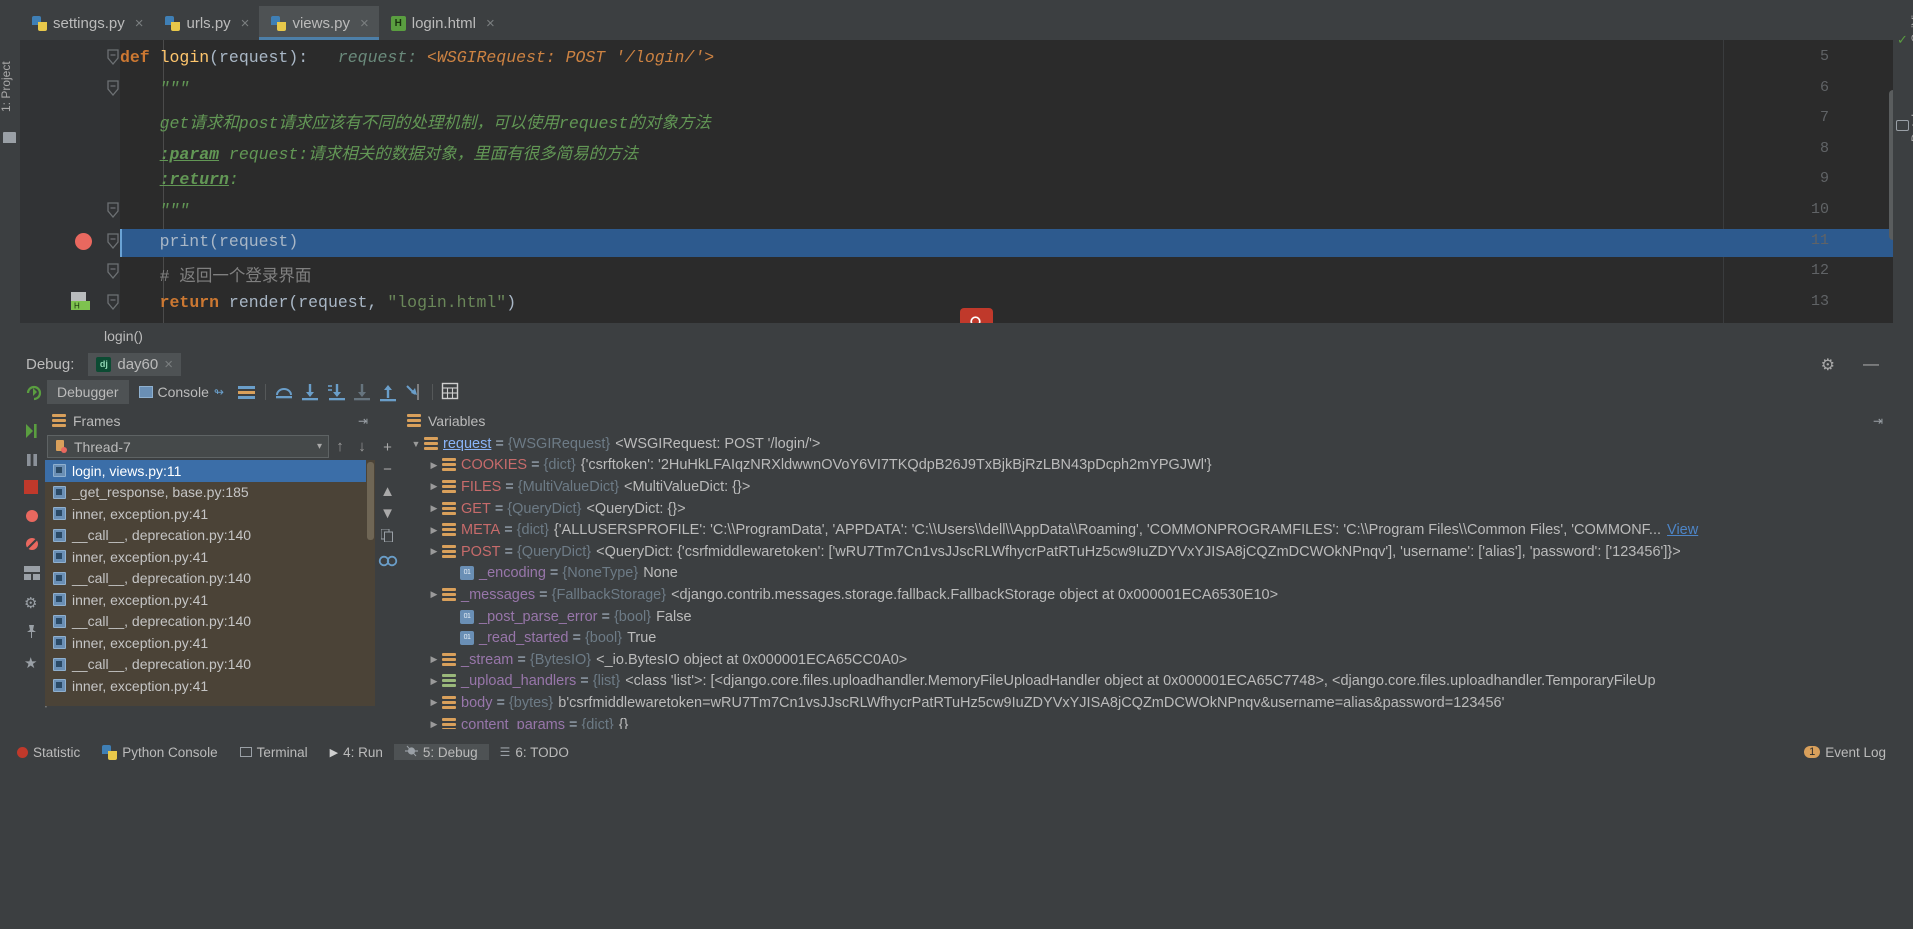 The image size is (1913, 929). Describe the element at coordinates (370, 501) in the screenshot. I see `scrollbar-thumb` at that location.